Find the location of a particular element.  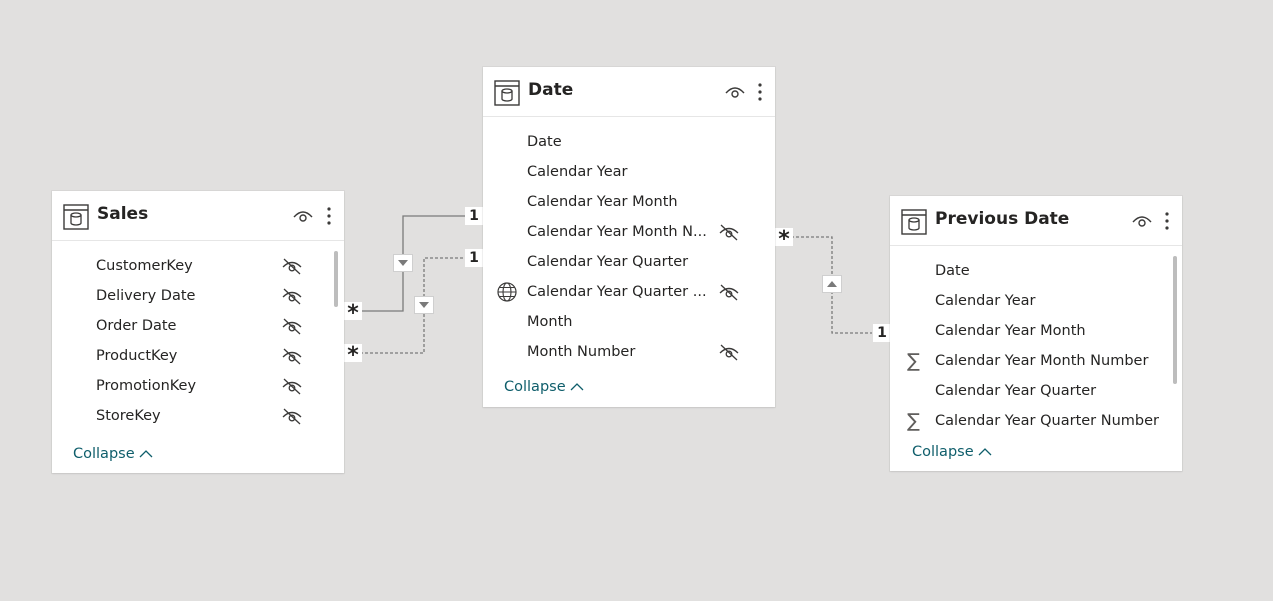

filter-direction-up-button is located at coordinates (832, 284).